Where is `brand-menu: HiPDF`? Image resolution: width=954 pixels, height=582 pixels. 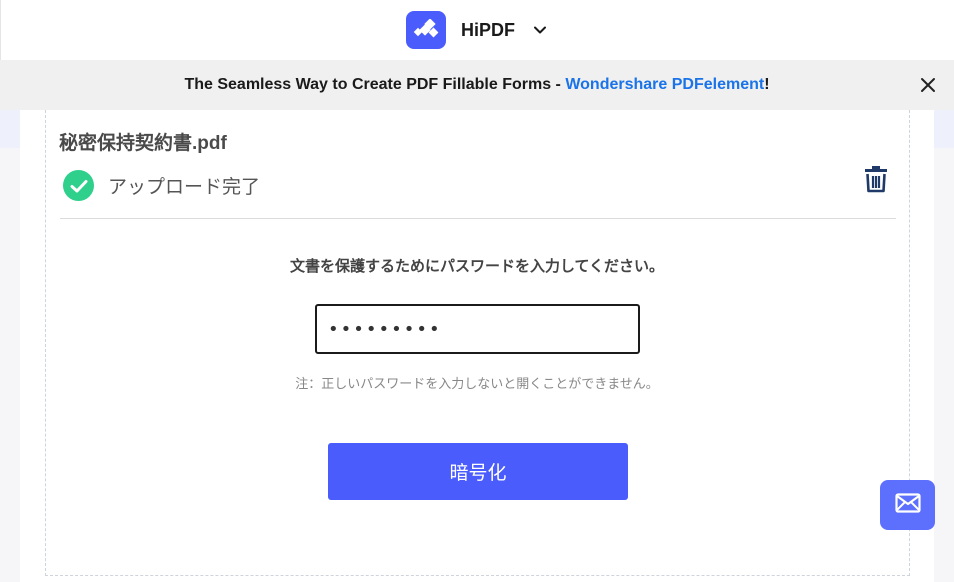 brand-menu: HiPDF is located at coordinates (476, 30).